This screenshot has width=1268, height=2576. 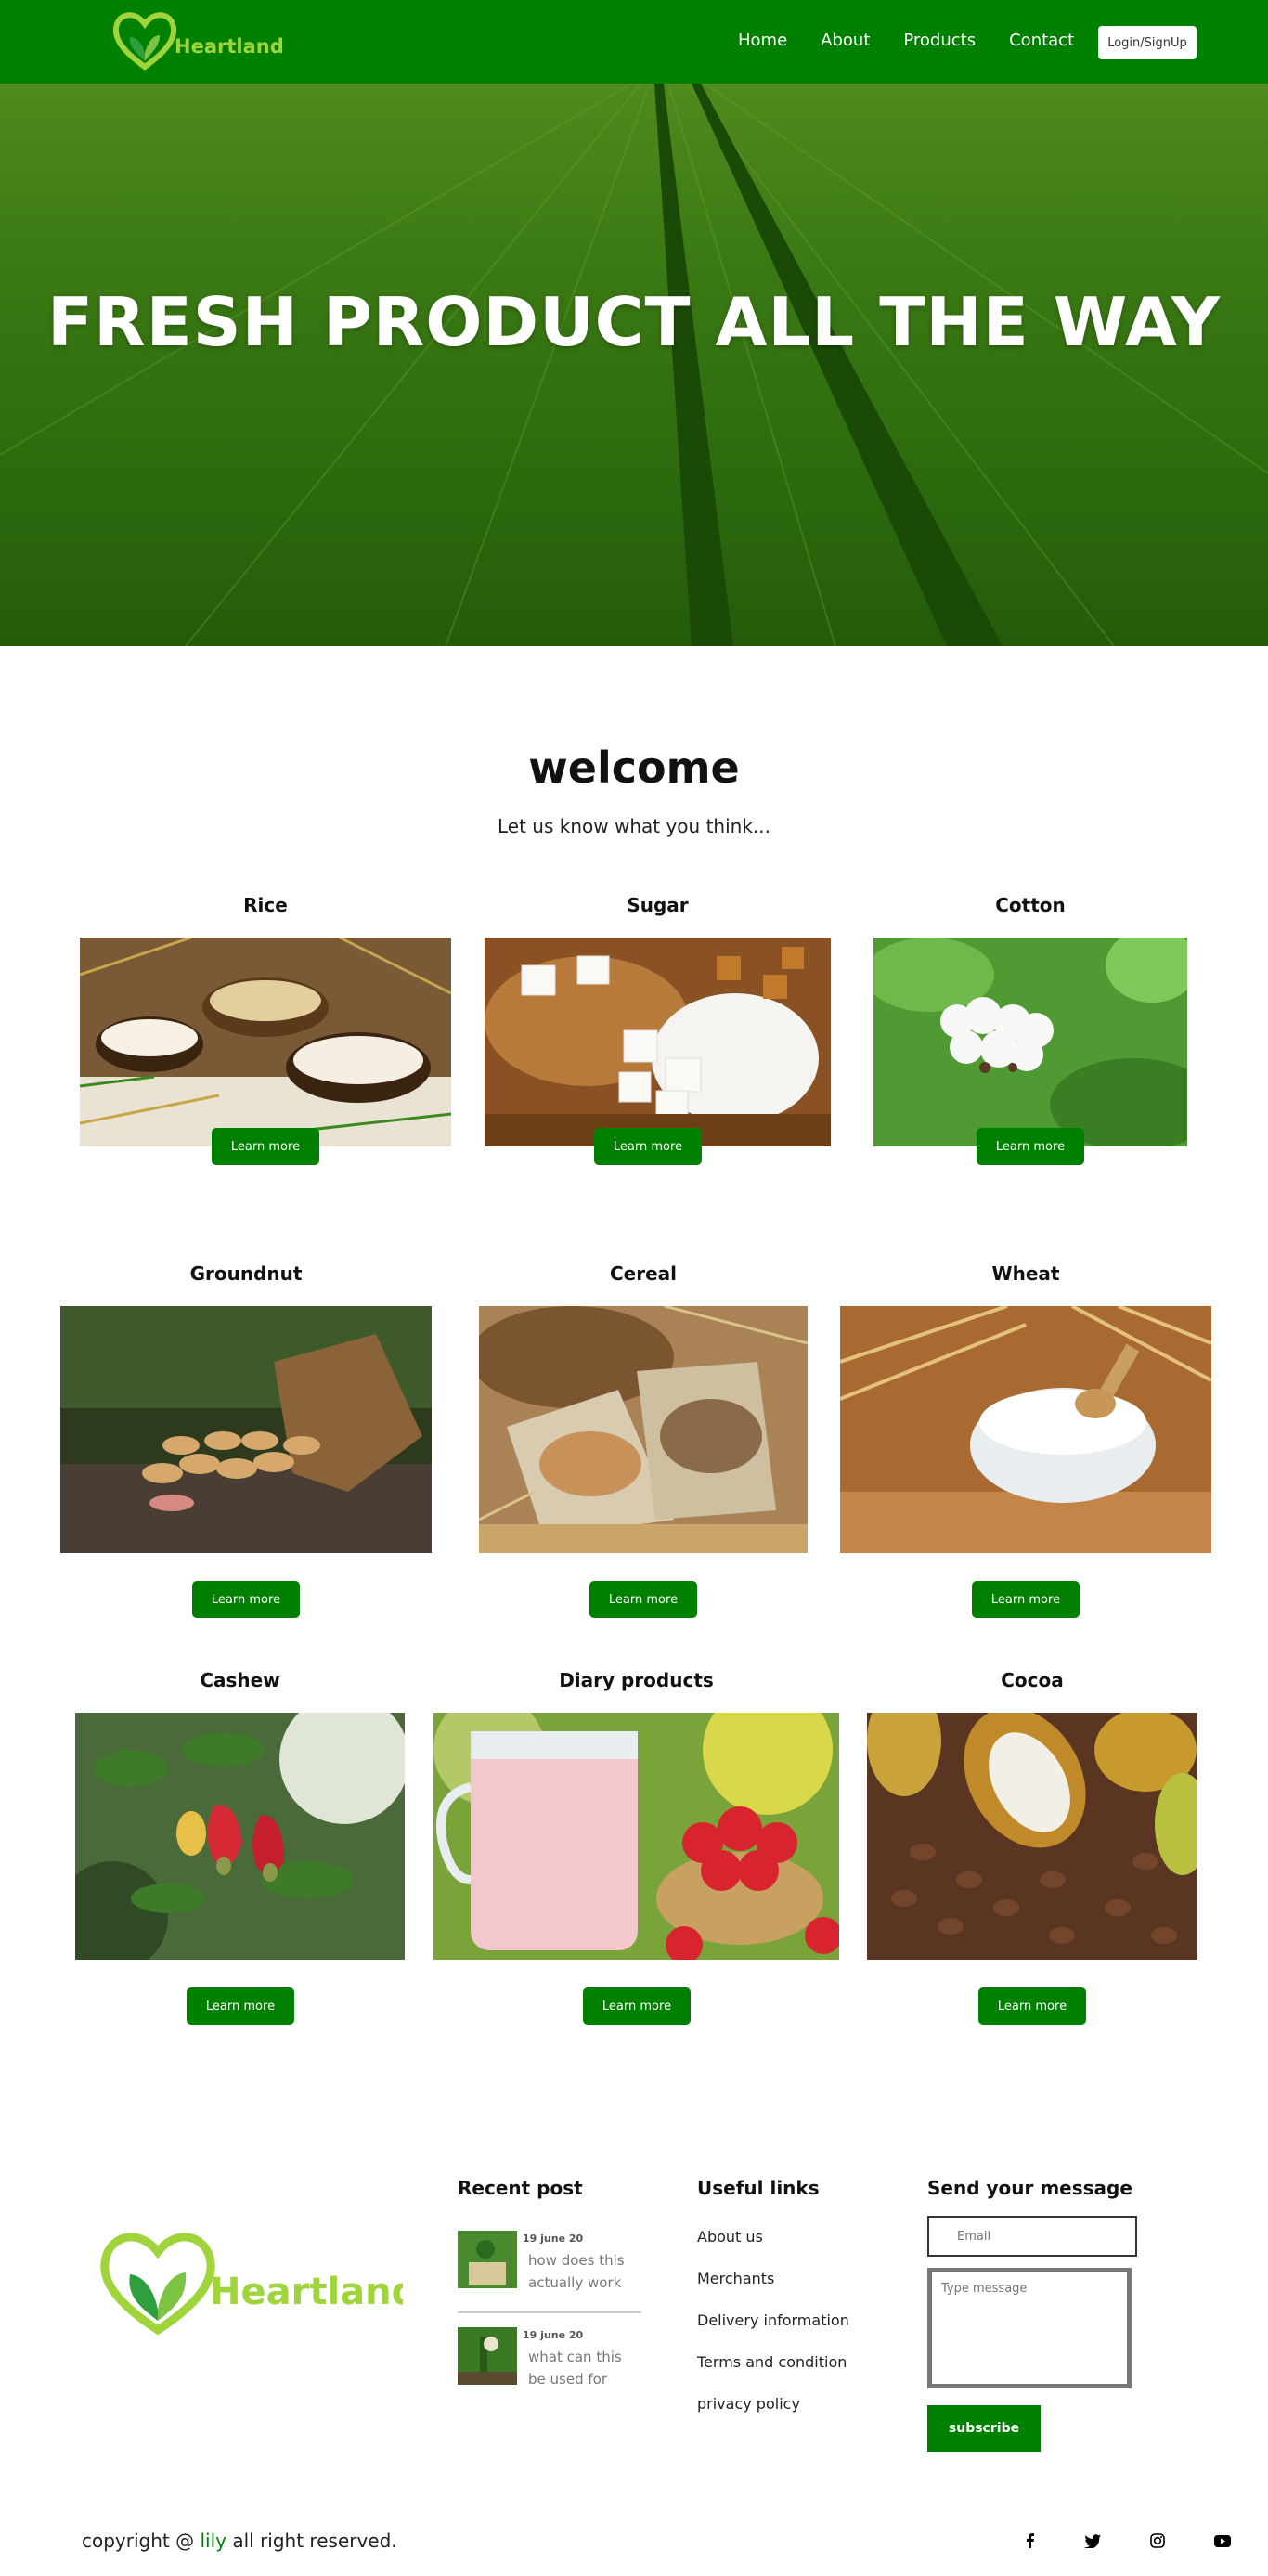 What do you see at coordinates (939, 41) in the screenshot?
I see `nav-link-products: Products` at bounding box center [939, 41].